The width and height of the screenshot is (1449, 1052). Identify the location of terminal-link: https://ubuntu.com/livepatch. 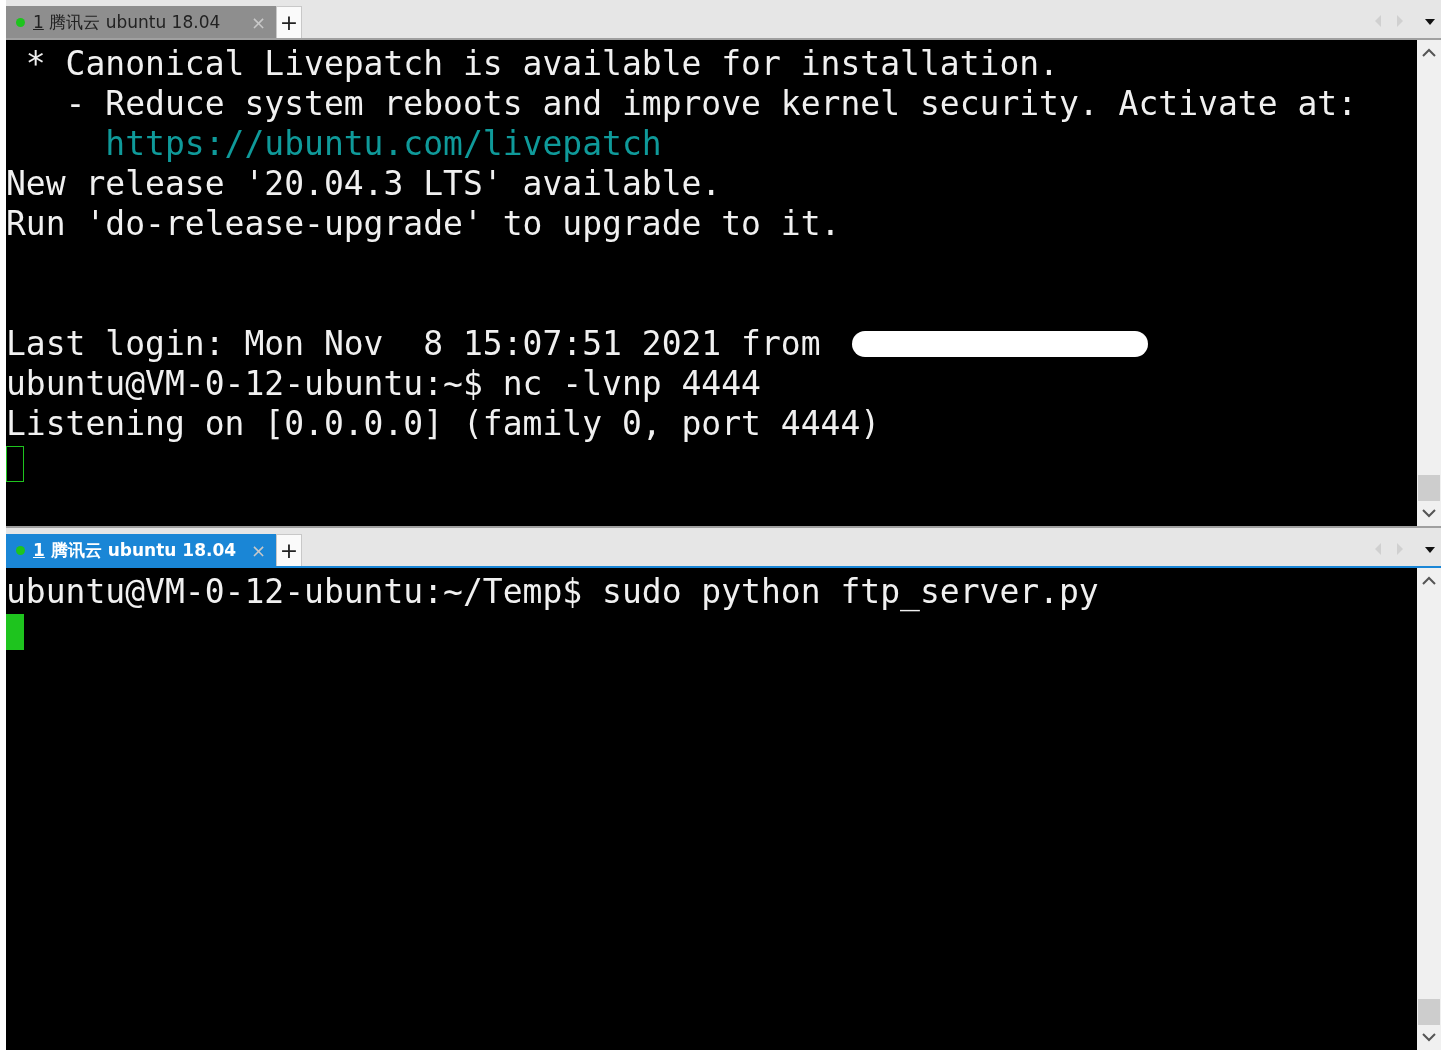
(334, 144).